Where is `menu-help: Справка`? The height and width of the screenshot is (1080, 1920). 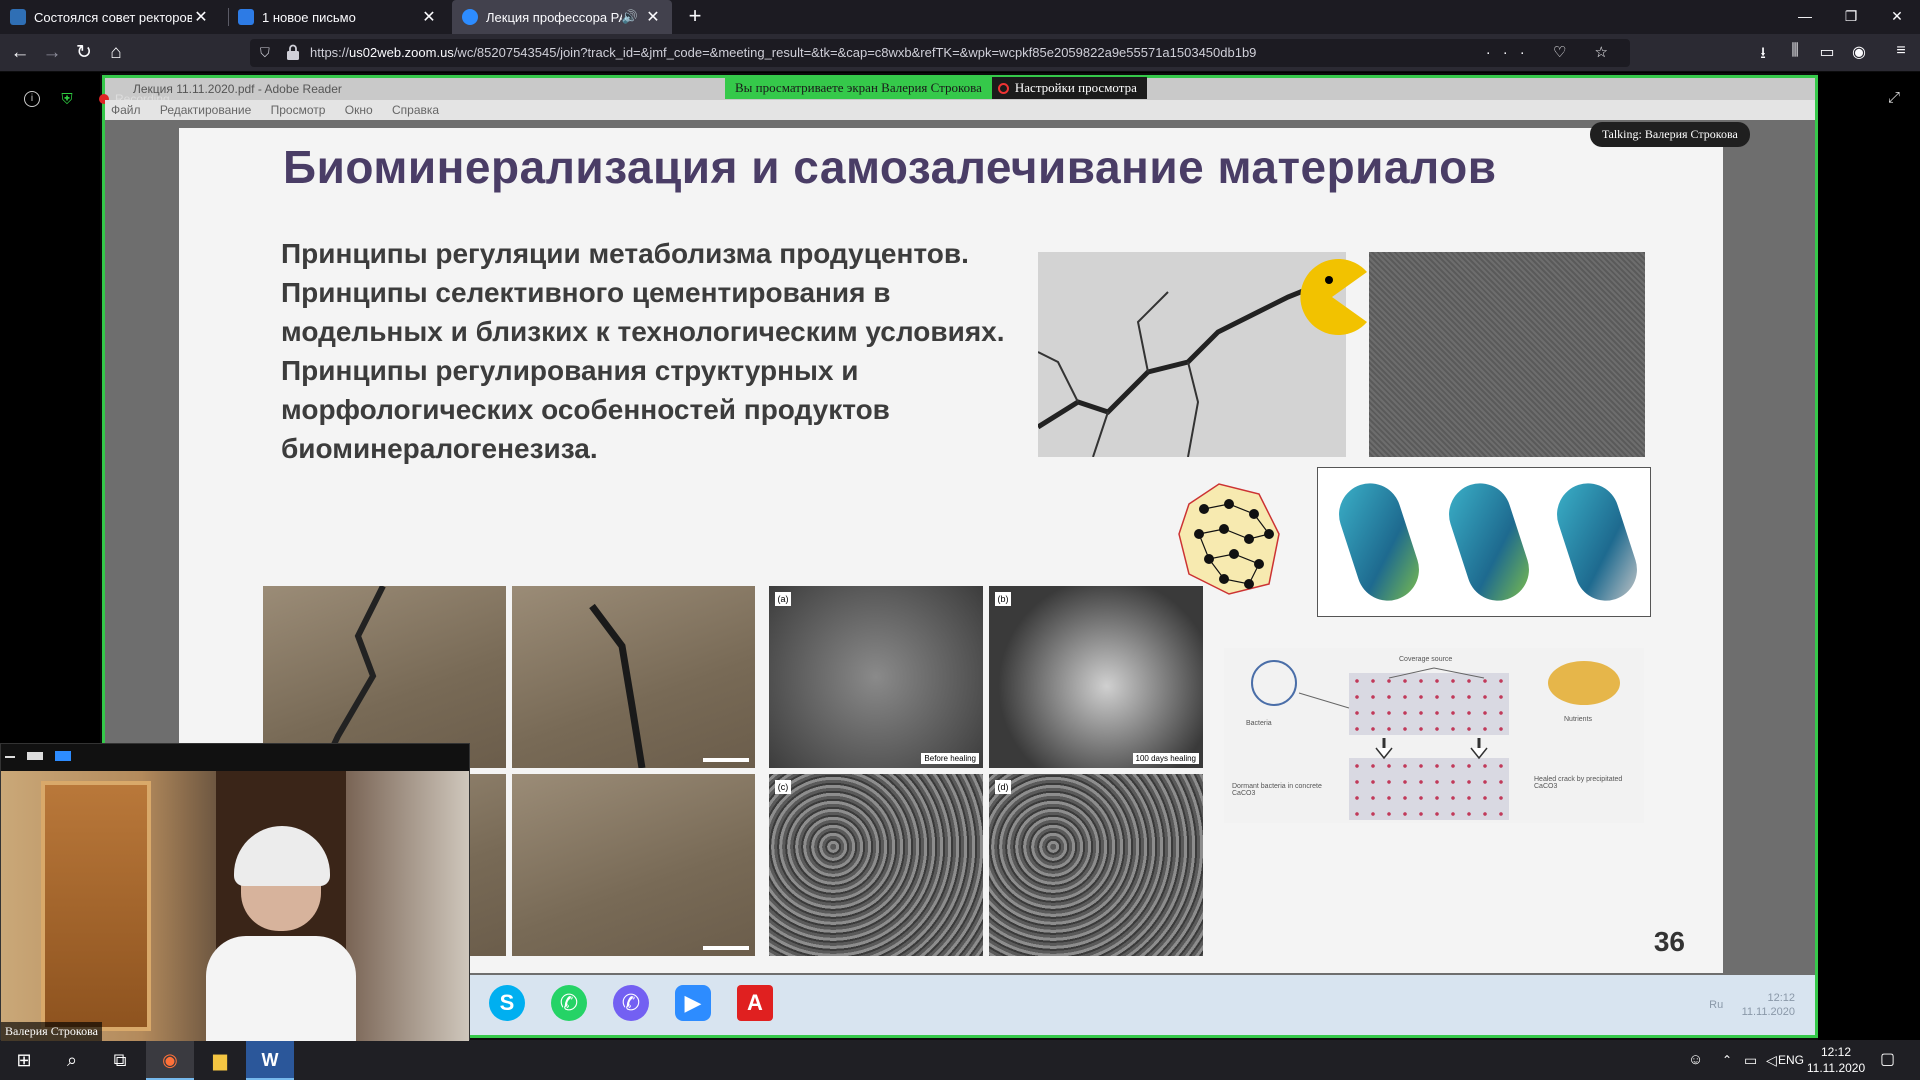
menu-help: Справка is located at coordinates (415, 110).